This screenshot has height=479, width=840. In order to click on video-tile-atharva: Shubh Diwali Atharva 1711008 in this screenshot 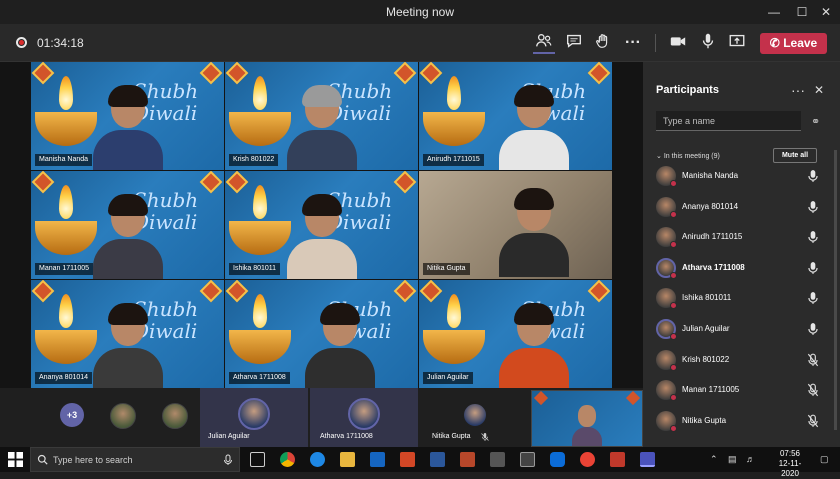, I will do `click(321, 334)`.